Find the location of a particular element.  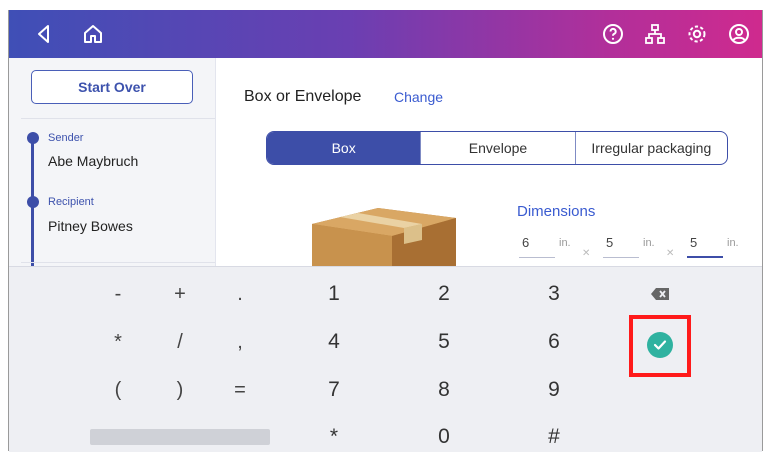

confirm-check-circle is located at coordinates (660, 345).